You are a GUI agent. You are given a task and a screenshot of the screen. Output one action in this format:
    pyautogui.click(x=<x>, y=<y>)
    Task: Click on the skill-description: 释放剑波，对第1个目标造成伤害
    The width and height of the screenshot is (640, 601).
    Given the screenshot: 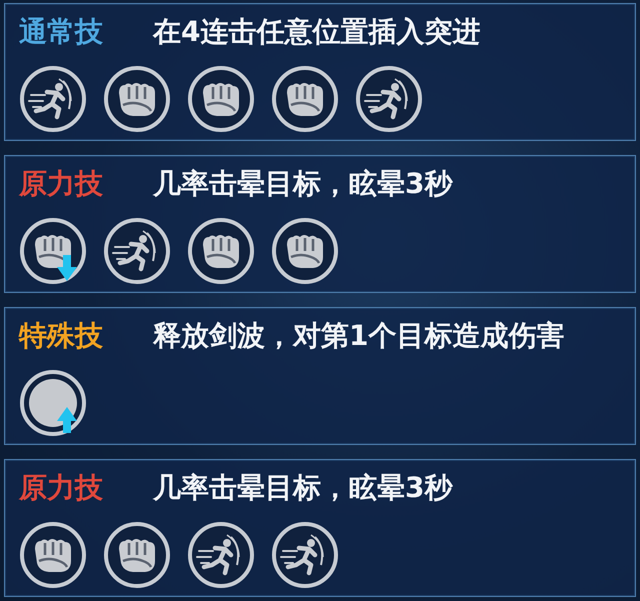 What is the action you would take?
    pyautogui.click(x=358, y=336)
    